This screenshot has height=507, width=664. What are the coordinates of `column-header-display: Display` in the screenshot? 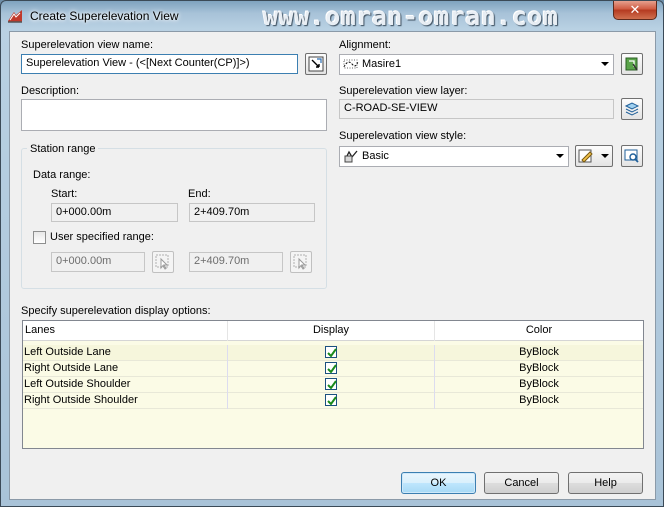 It's located at (331, 331).